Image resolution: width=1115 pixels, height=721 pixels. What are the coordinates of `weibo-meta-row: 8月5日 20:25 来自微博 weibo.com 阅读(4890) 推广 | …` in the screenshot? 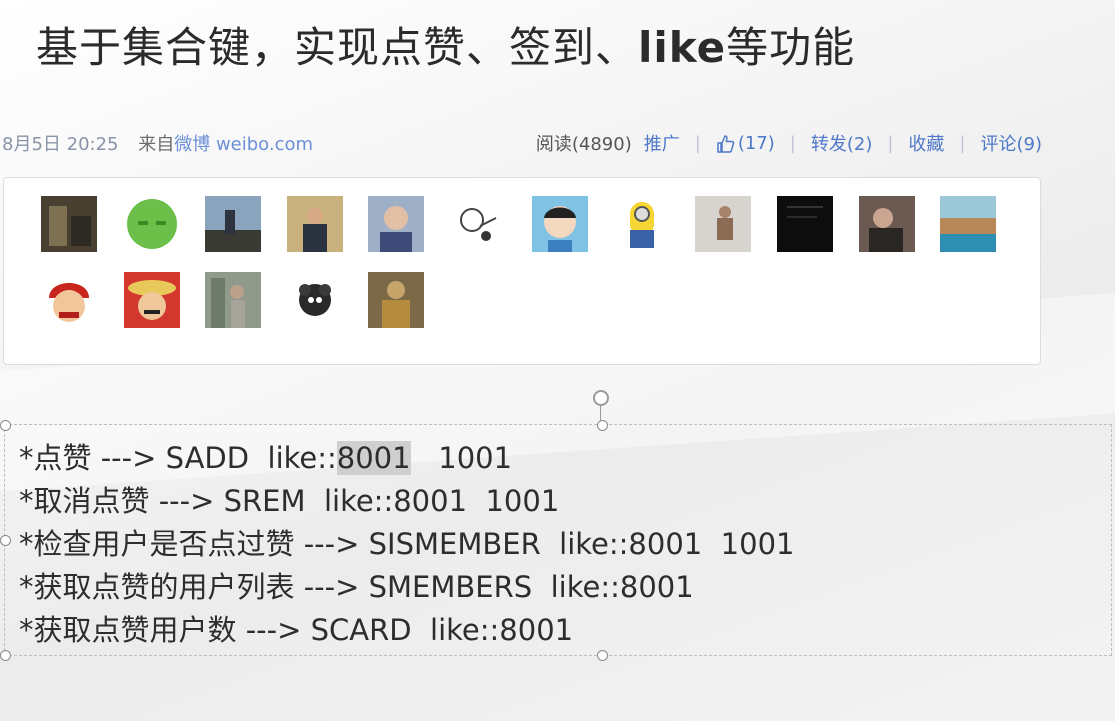 It's located at (530, 140).